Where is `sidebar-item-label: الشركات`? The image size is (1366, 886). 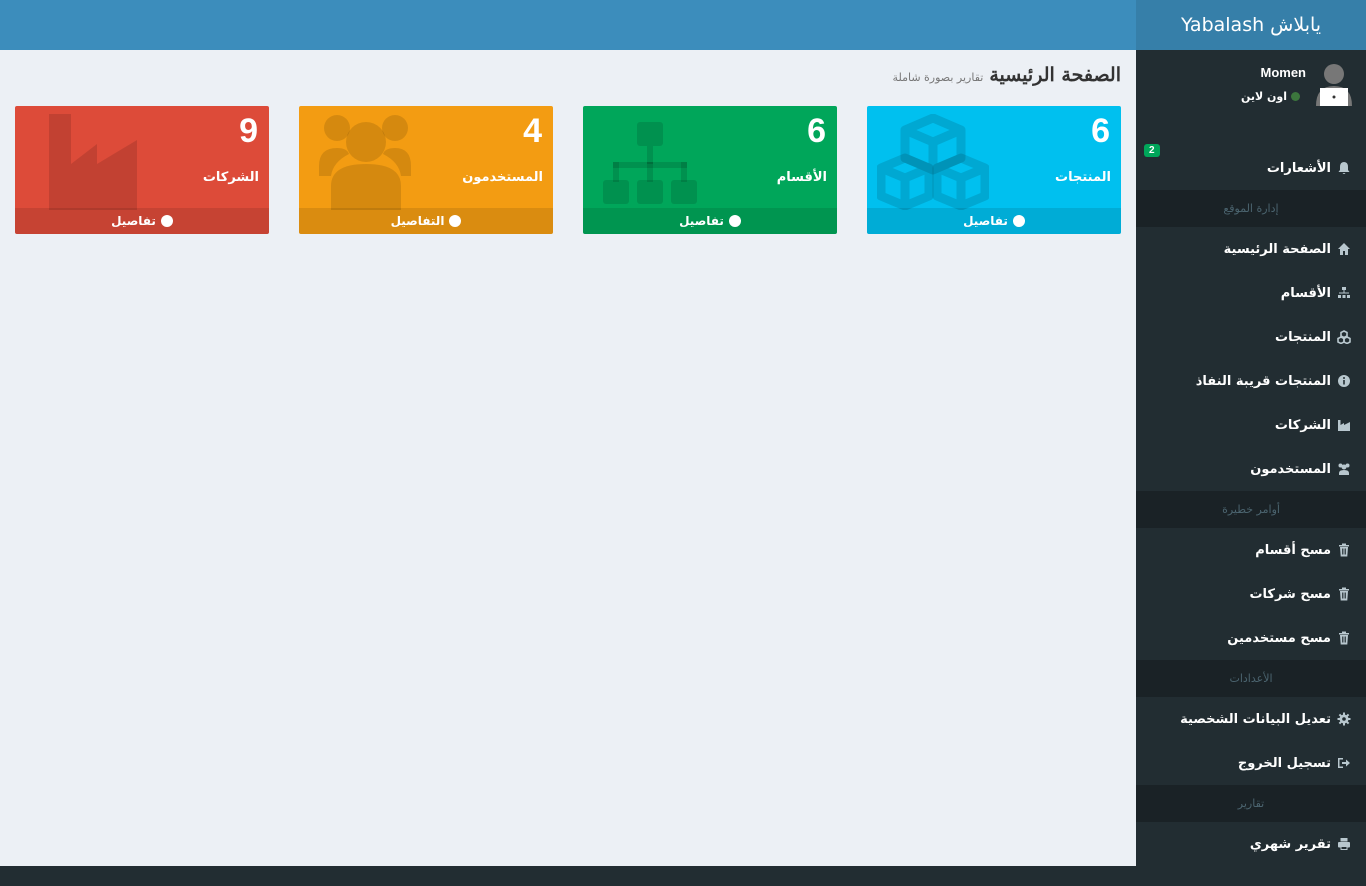 sidebar-item-label: الشركات is located at coordinates (1302, 425).